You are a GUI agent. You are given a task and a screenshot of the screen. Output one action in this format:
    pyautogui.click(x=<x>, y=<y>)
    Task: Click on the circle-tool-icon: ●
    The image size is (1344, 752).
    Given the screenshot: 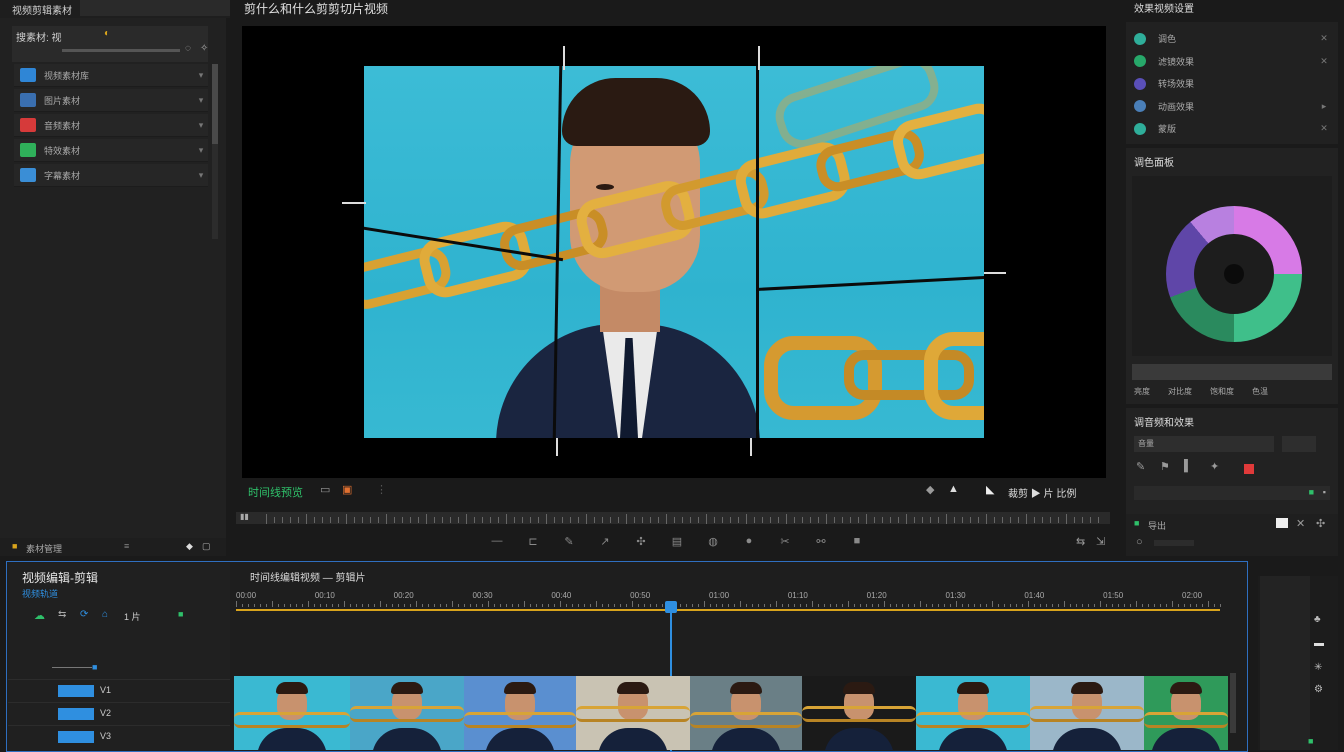 What is the action you would take?
    pyautogui.click(x=749, y=541)
    